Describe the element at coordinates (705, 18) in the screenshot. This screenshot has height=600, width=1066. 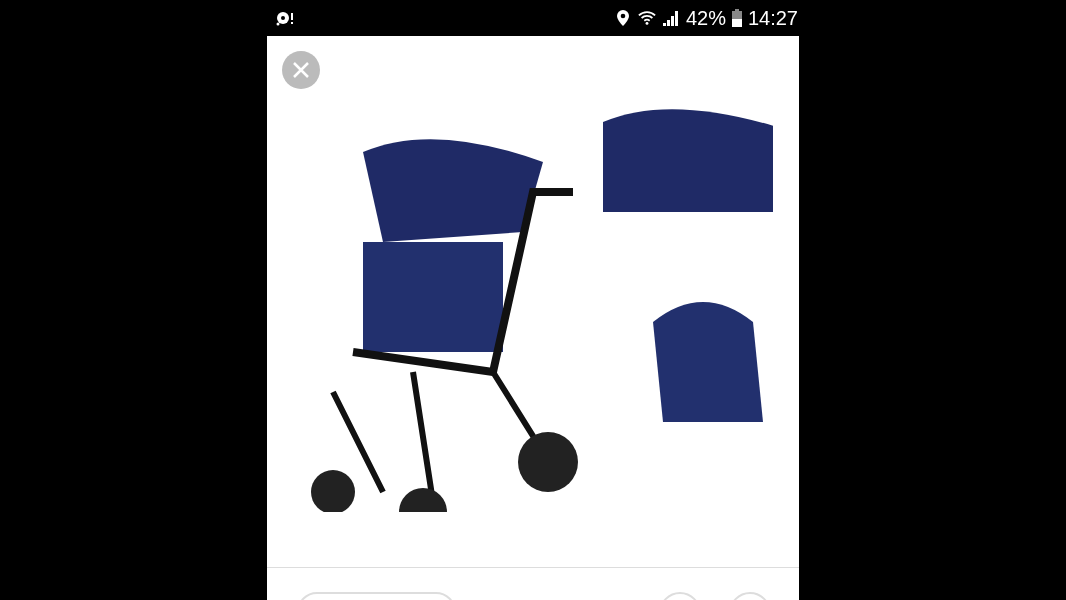
I see `battery-percent: 42%` at that location.